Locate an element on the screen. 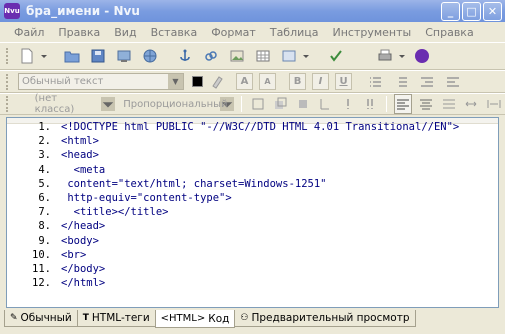  code-line: 3. <head> is located at coordinates (252, 155).